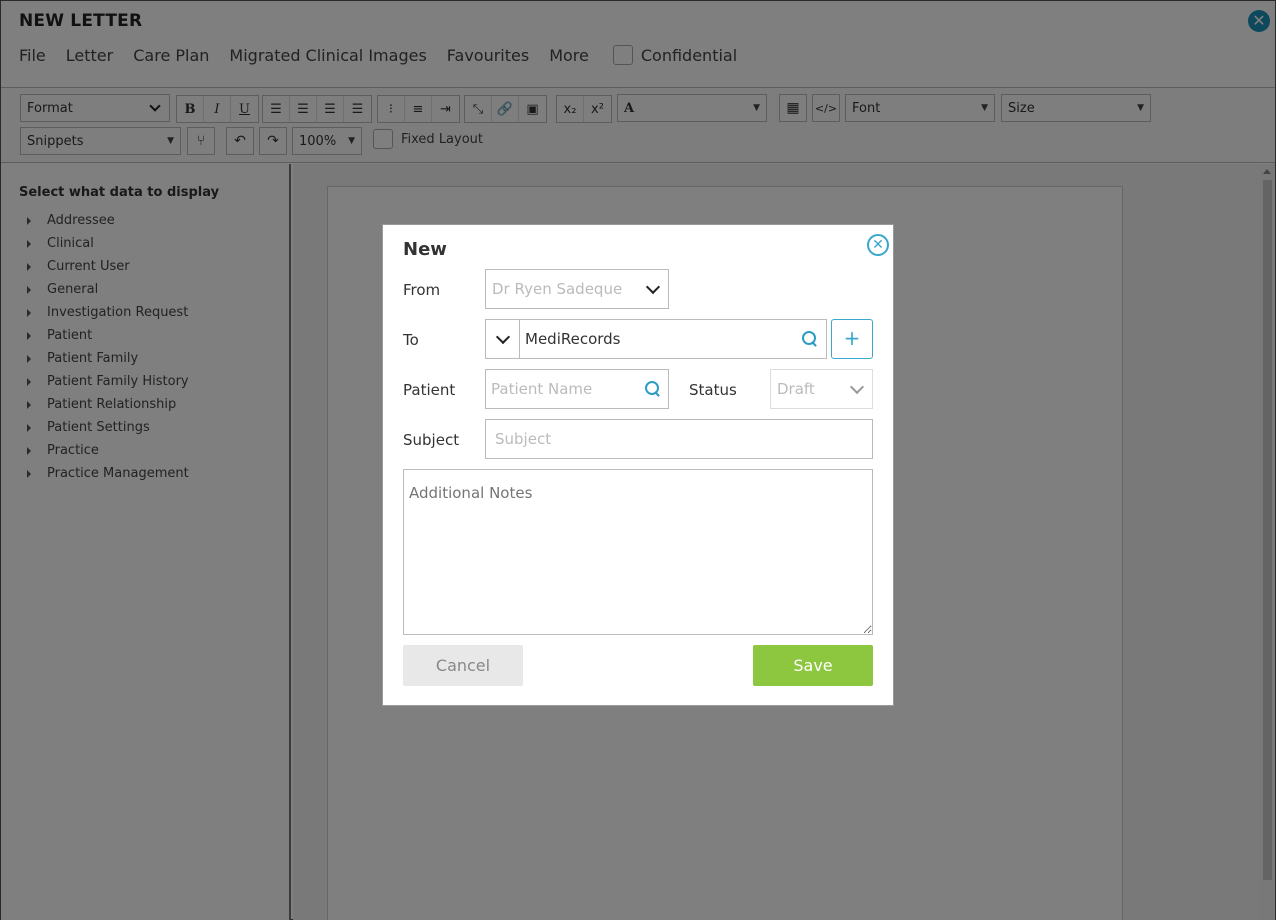 The height and width of the screenshot is (920, 1276). What do you see at coordinates (523, 439) in the screenshot?
I see `subject-placeholder: Subject` at bounding box center [523, 439].